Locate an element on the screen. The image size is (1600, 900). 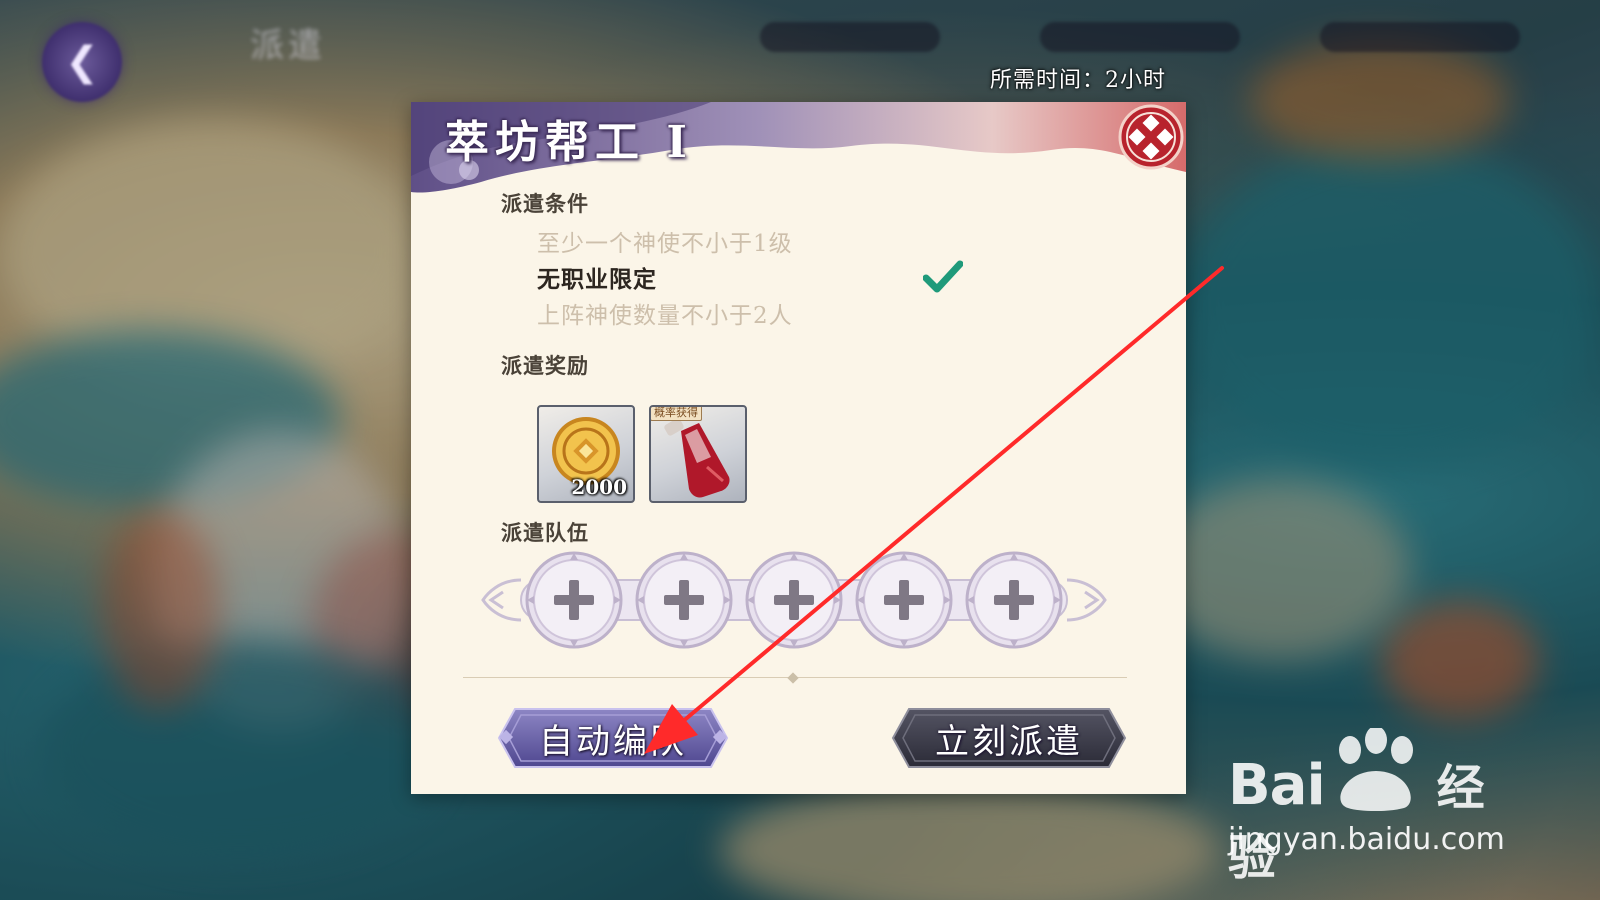
condition-item: 至少一个神使不小于1级 is located at coordinates (665, 244).